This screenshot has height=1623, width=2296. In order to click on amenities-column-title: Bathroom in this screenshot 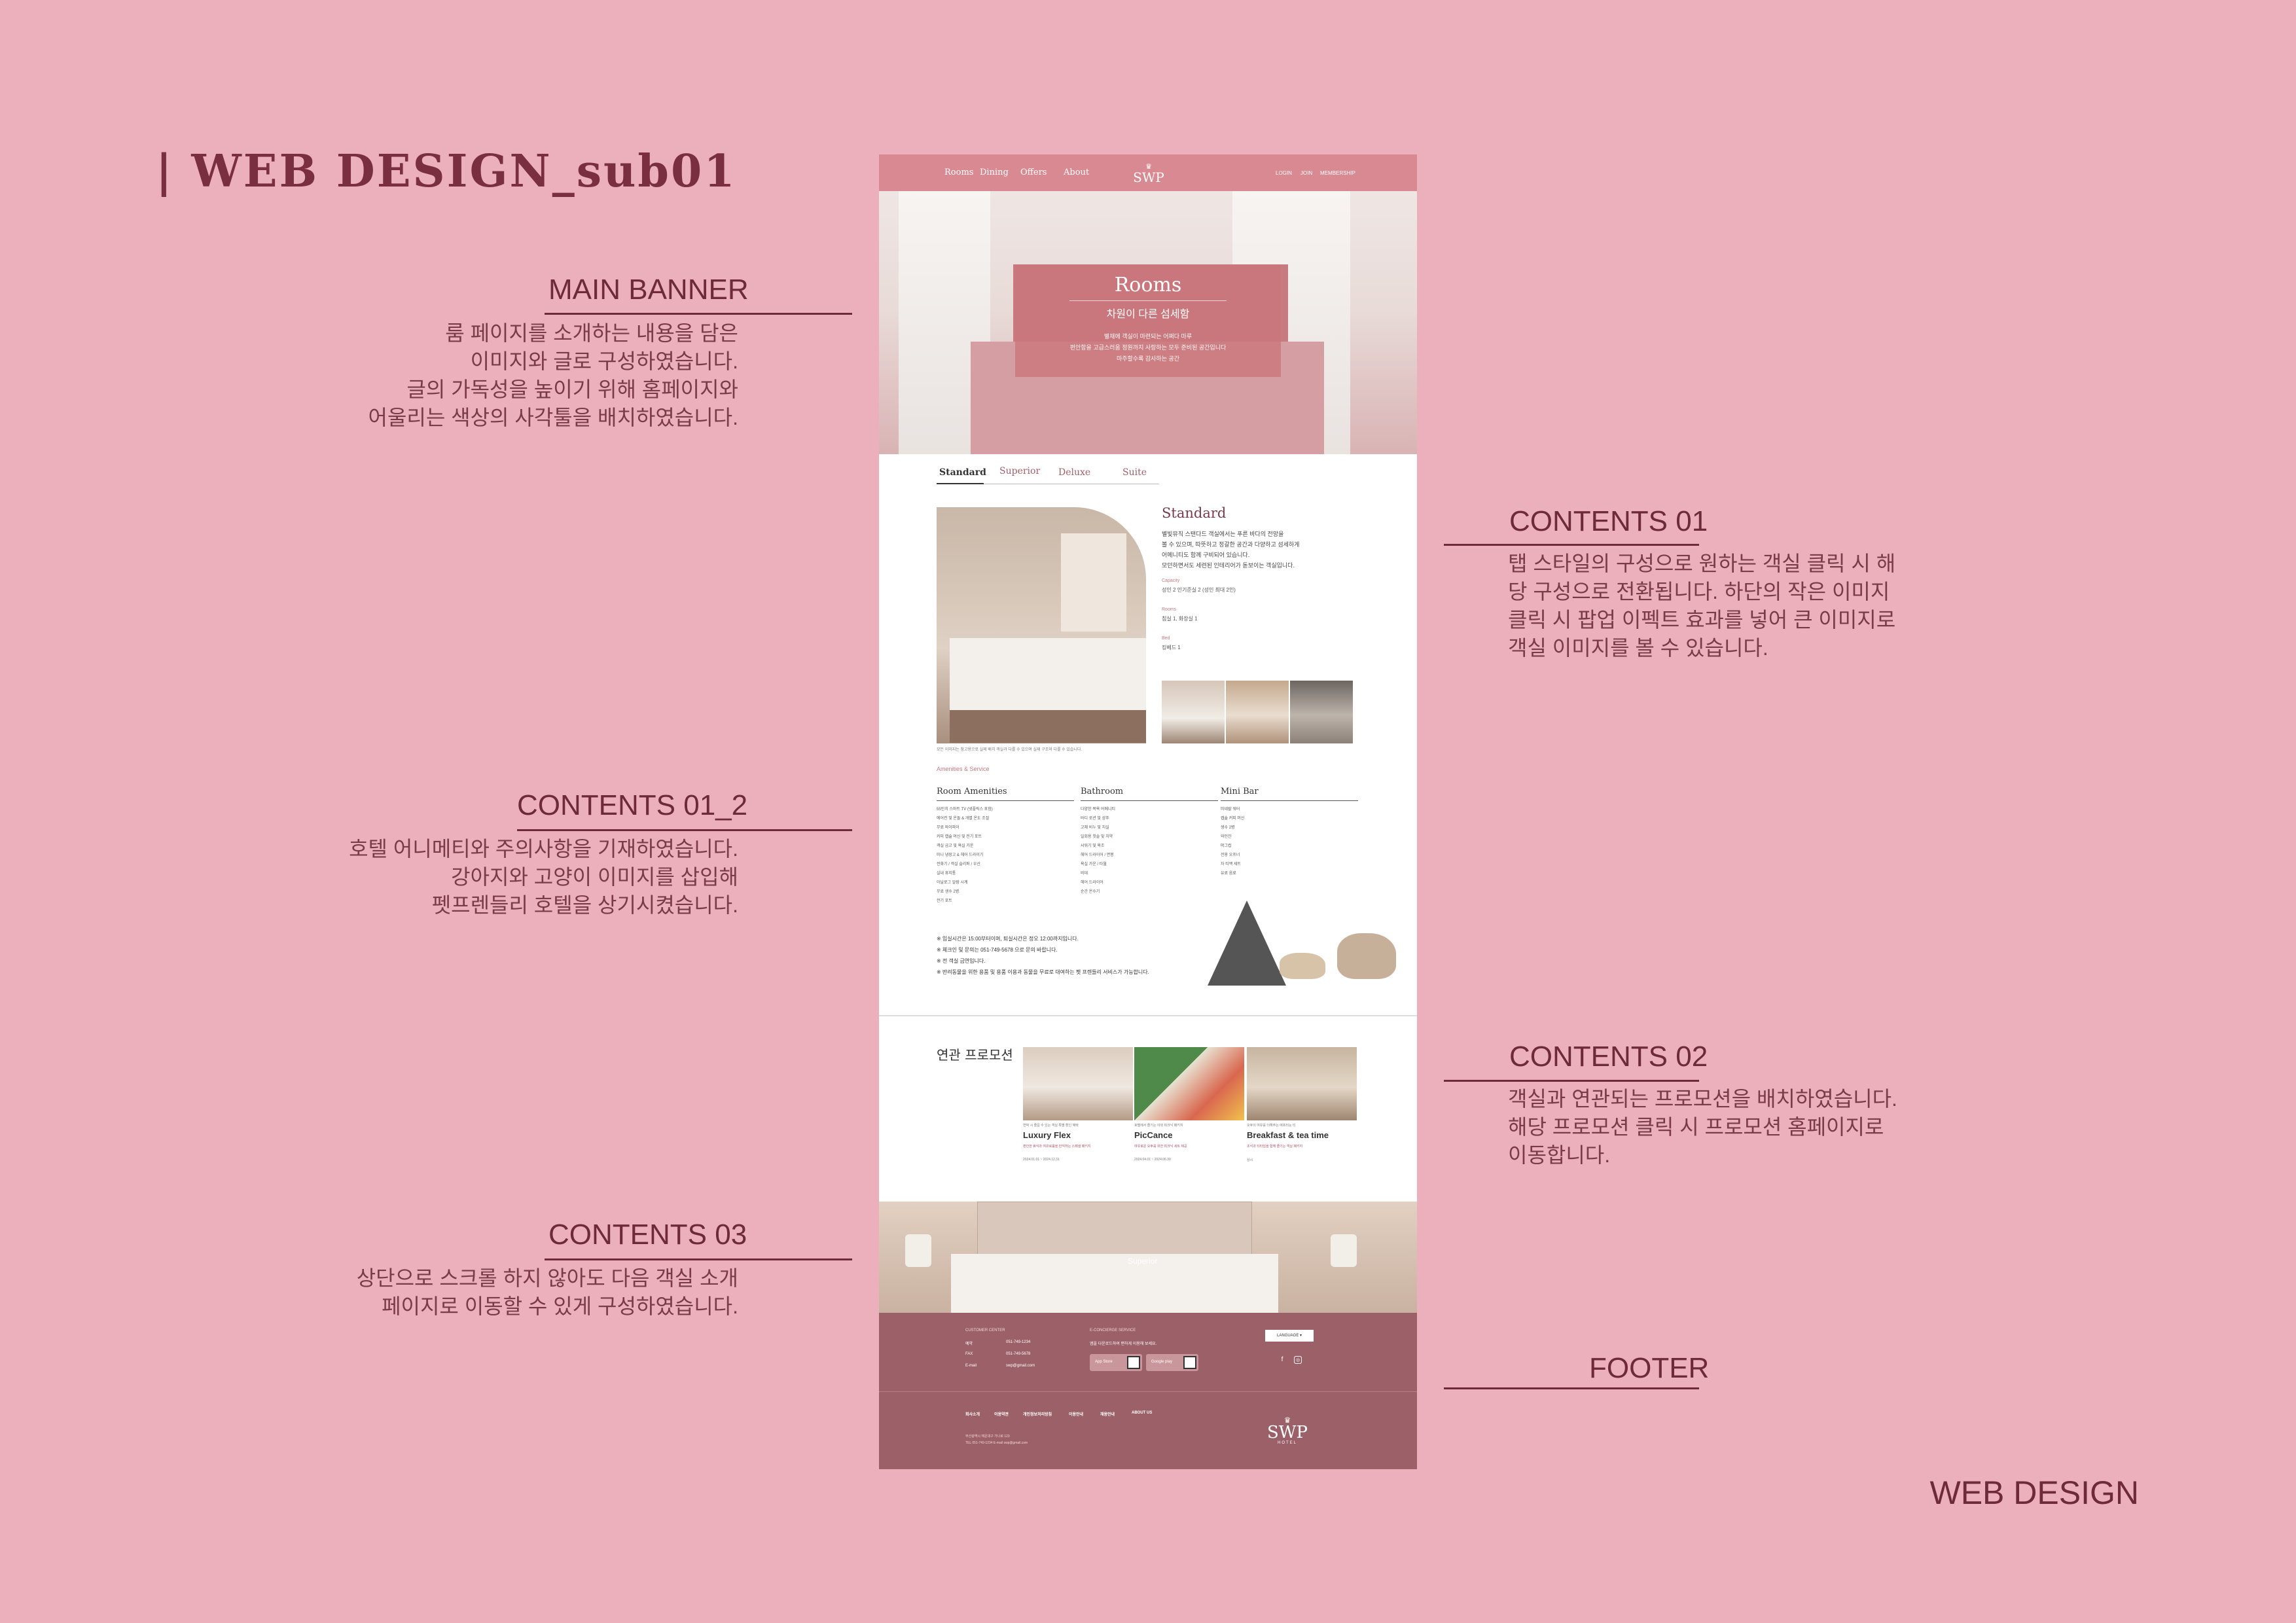, I will do `click(1149, 794)`.